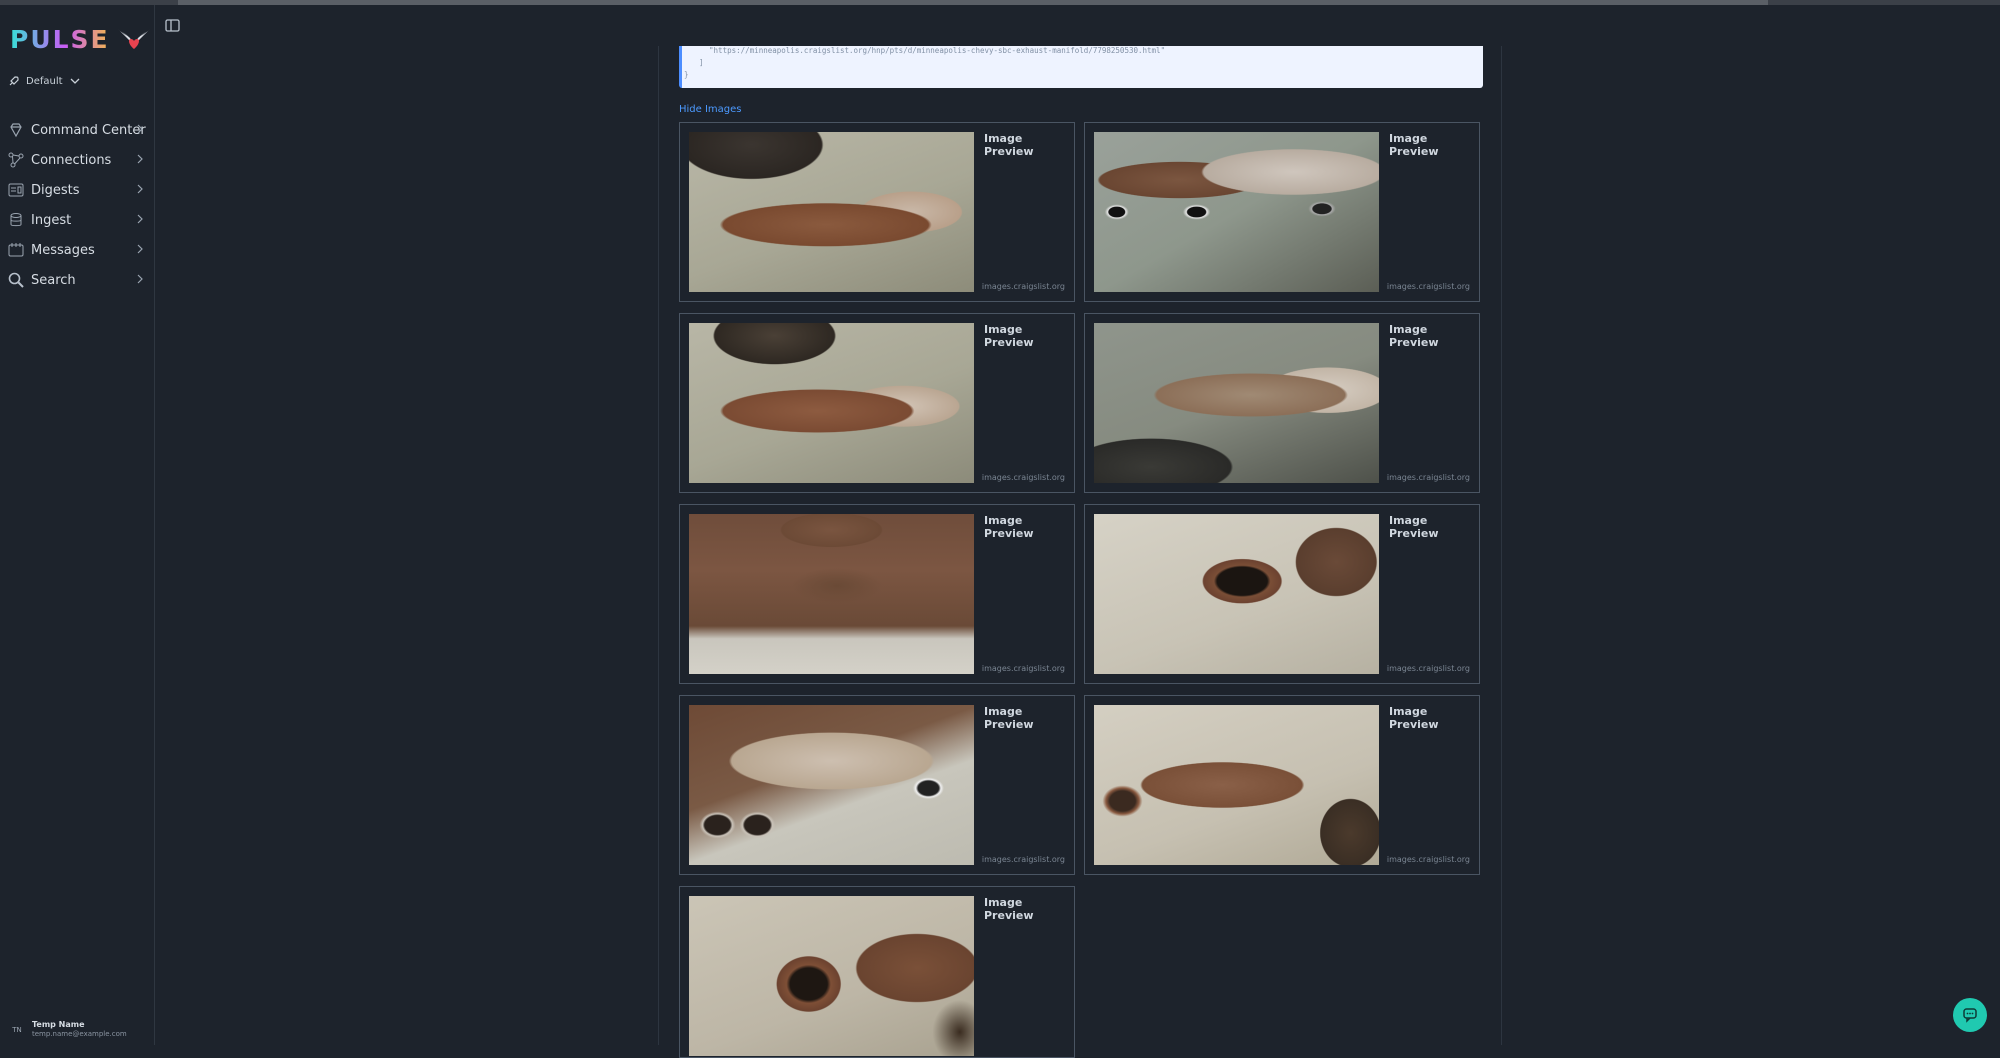 This screenshot has width=2000, height=1058. I want to click on user-email: temp.name@example.com, so click(79, 1034).